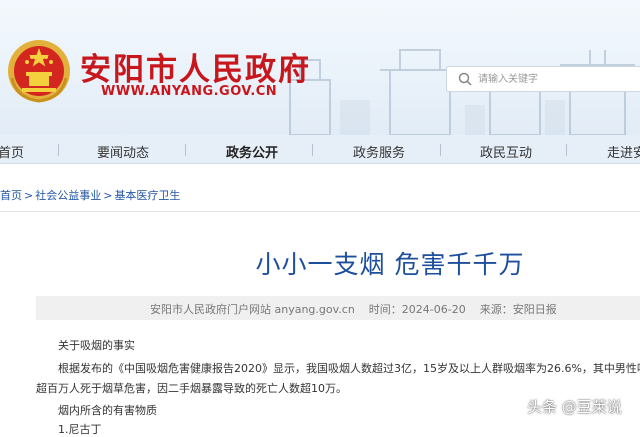 This screenshot has height=437, width=640. I want to click on section-heading-harmful: 烟内所含的有害物质, so click(107, 410).